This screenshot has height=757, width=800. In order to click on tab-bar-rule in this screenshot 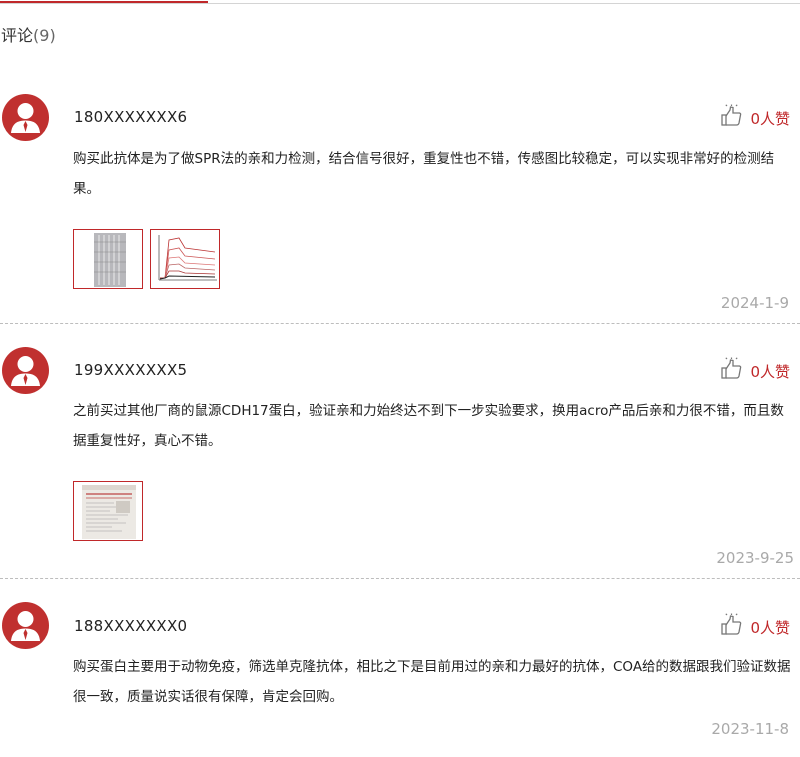, I will do `click(400, 3)`.